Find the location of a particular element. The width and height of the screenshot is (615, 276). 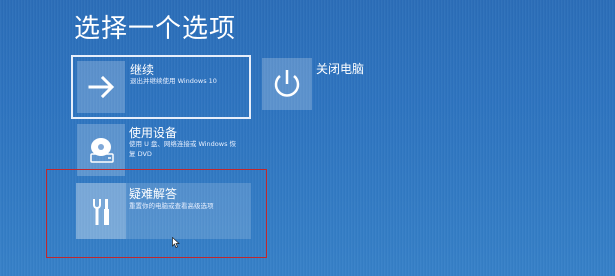

use-device-description: 使用 U 盘、网络连接或 Windows 恢 复 DVD is located at coordinates (182, 149).